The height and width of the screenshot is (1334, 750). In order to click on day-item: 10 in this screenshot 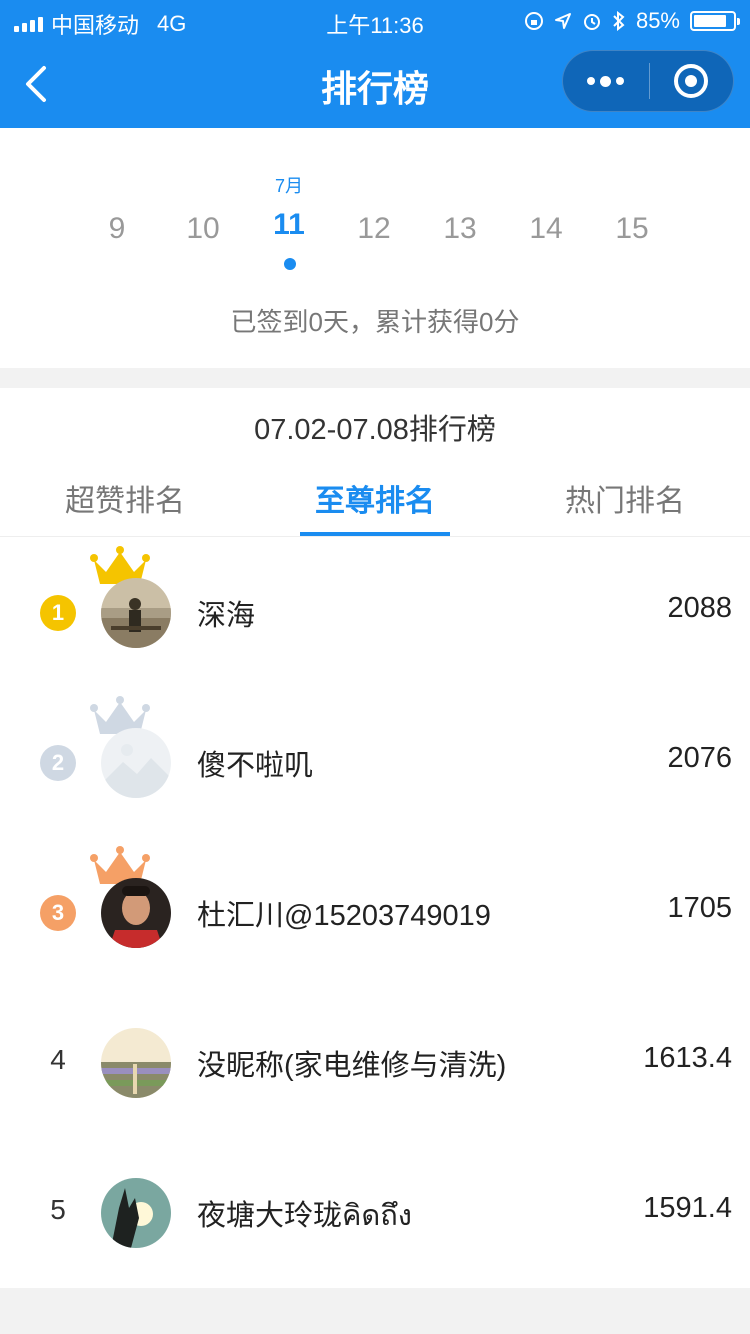, I will do `click(203, 229)`.